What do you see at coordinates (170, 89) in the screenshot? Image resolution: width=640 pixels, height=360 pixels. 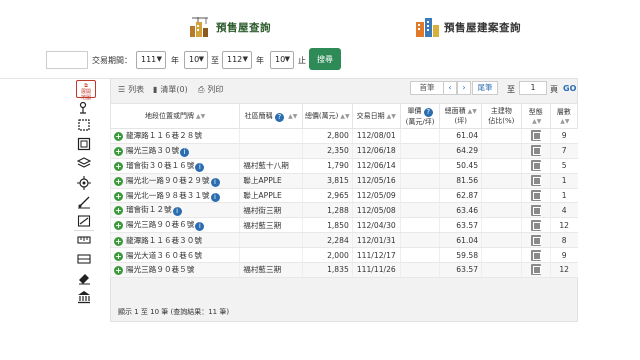 I see `checklist-button: ▮ 清單(0)` at bounding box center [170, 89].